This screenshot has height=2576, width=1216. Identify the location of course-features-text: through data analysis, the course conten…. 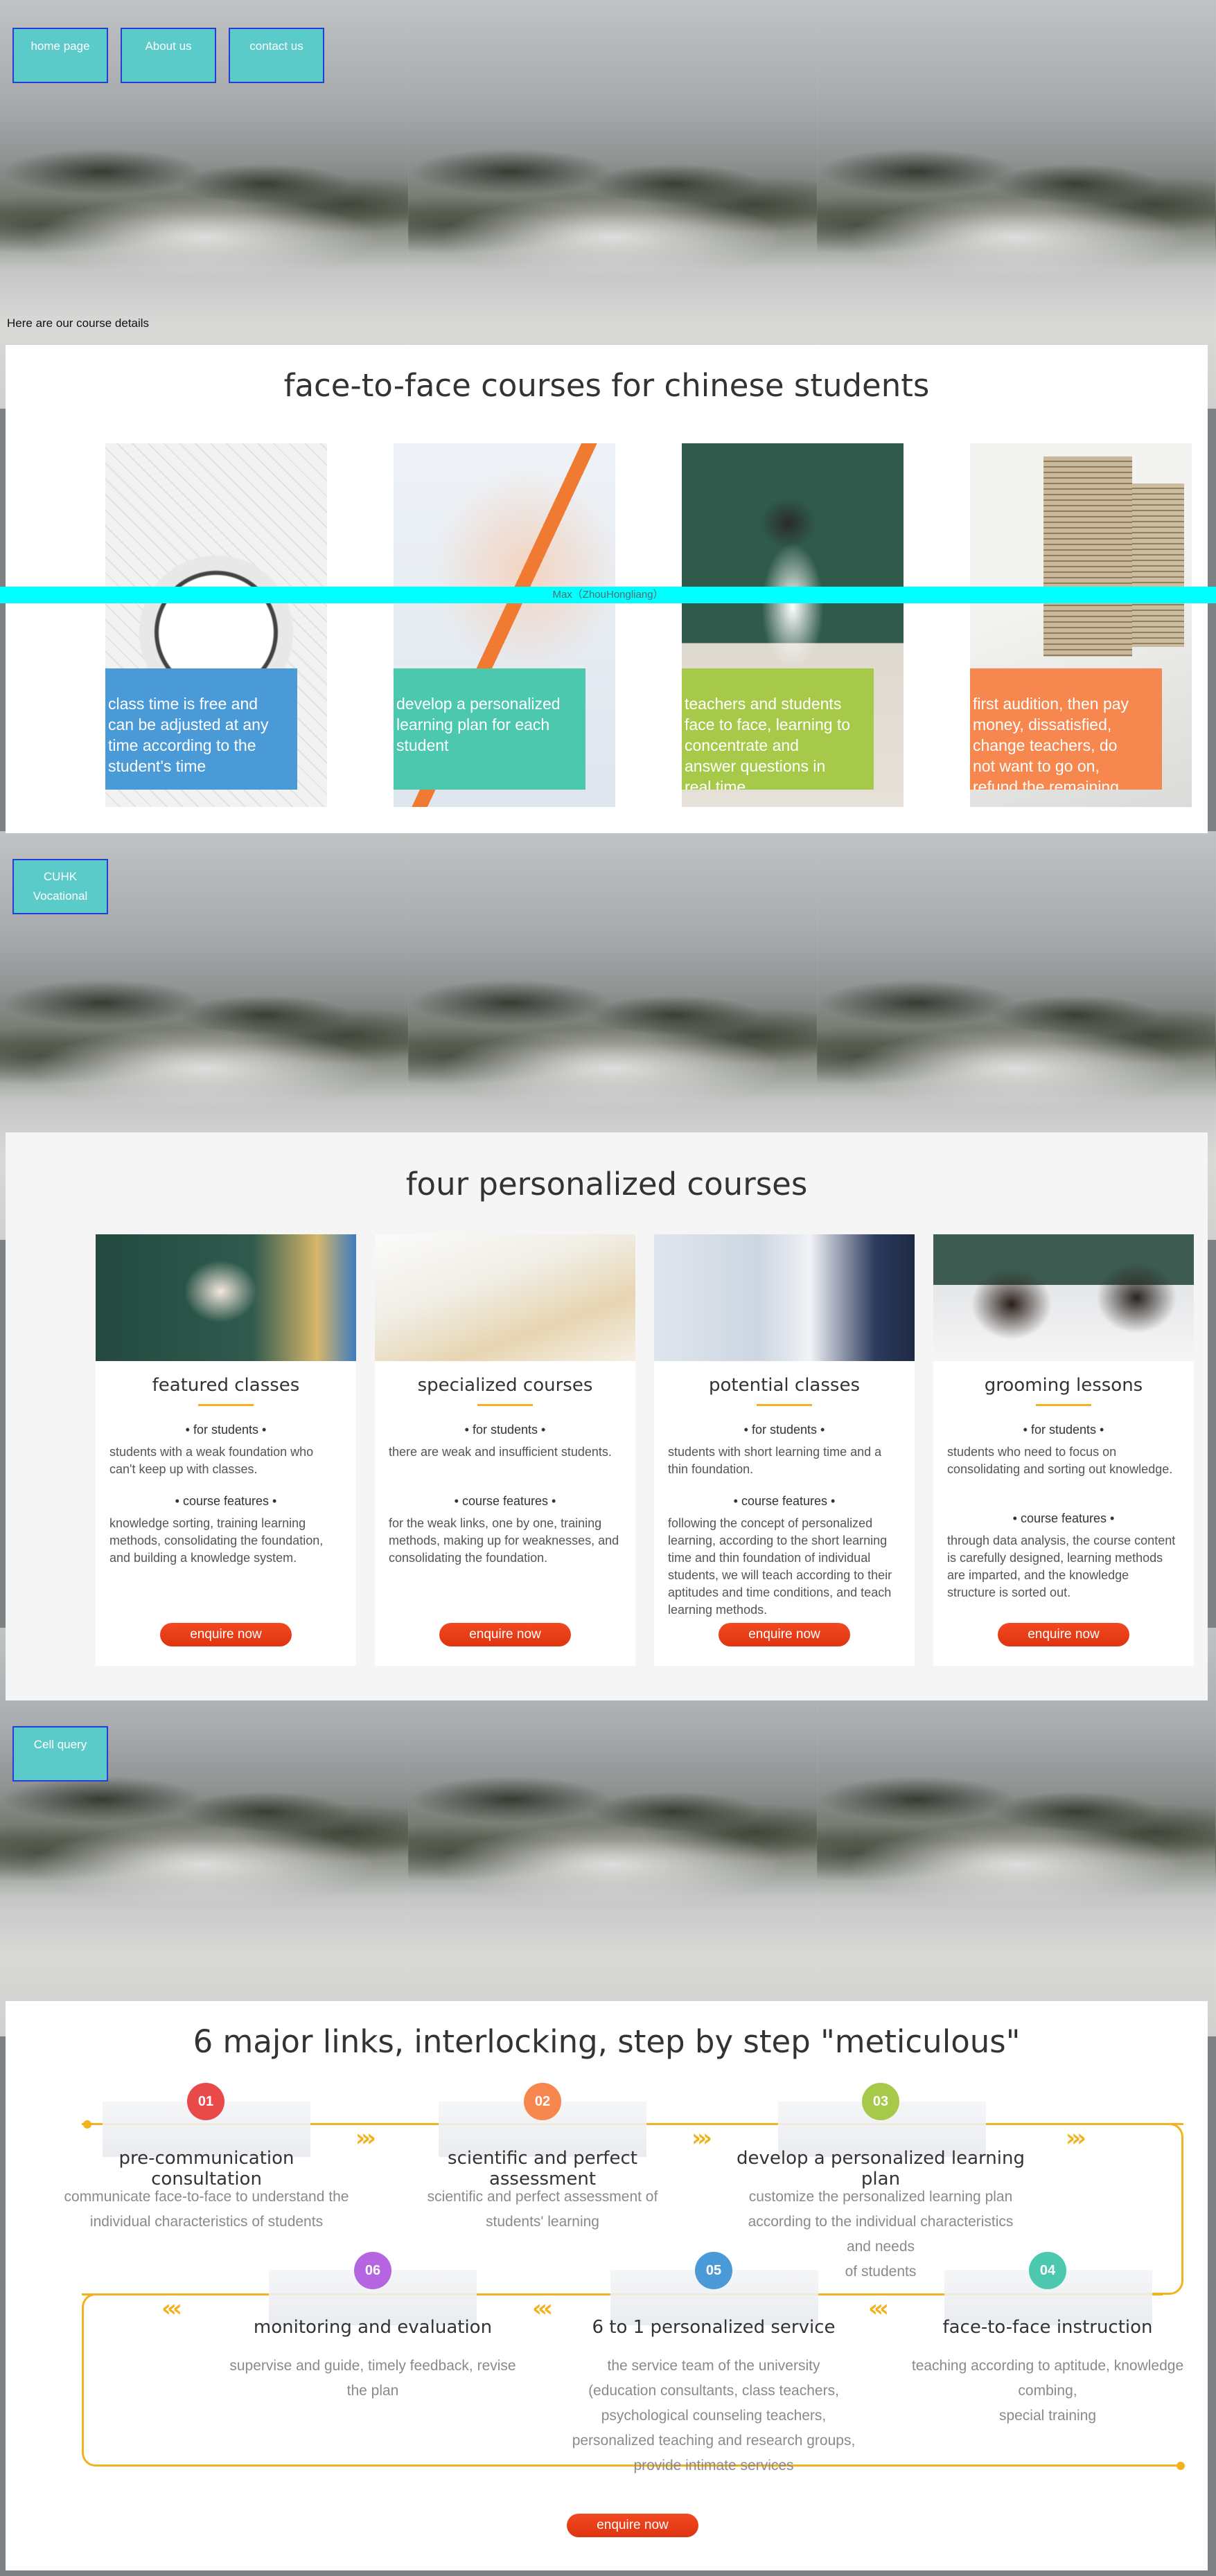
(1061, 1566).